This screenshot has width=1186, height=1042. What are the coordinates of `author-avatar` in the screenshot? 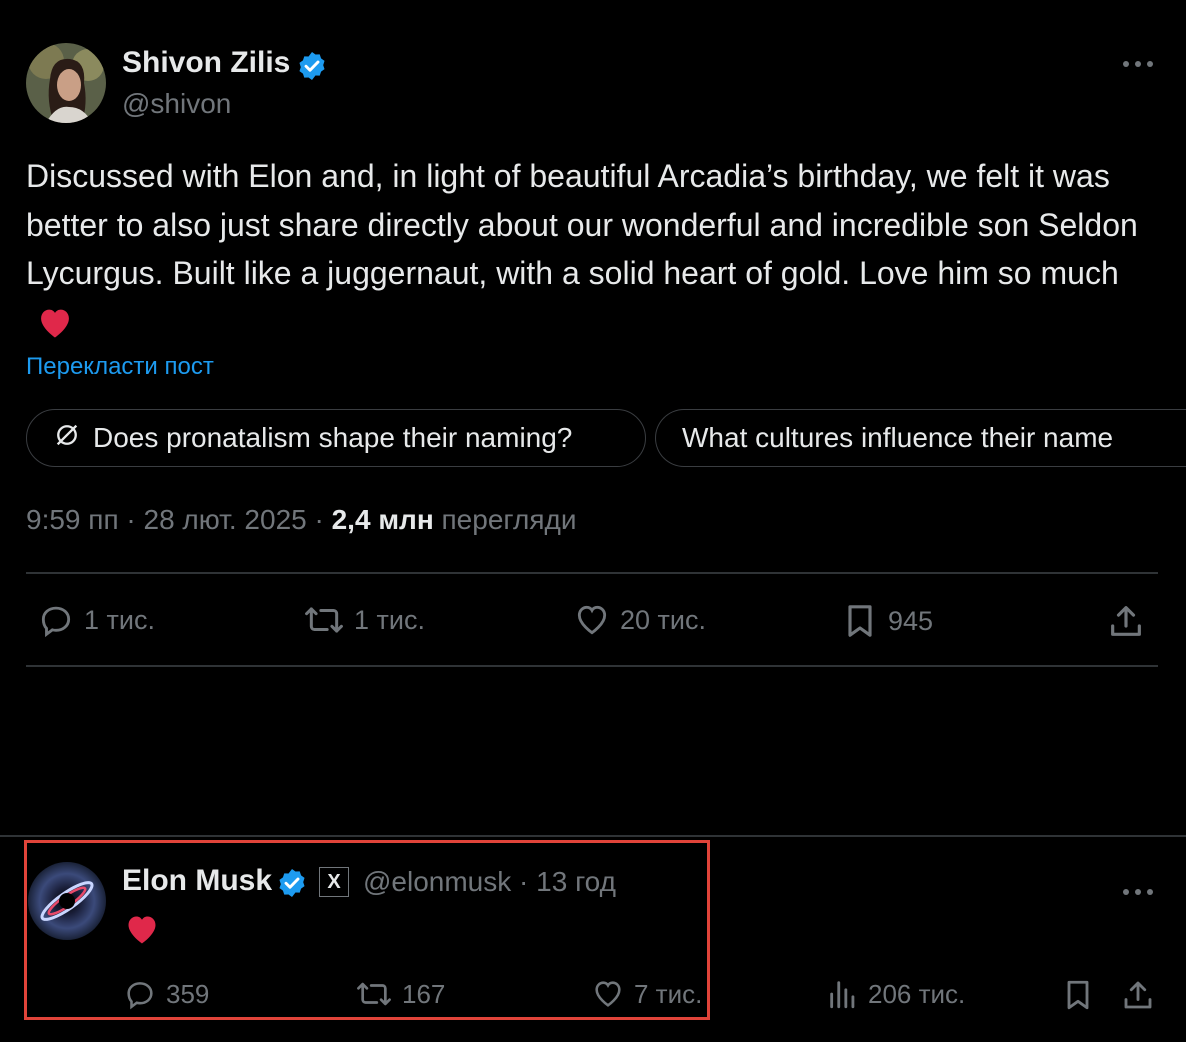 It's located at (66, 83).